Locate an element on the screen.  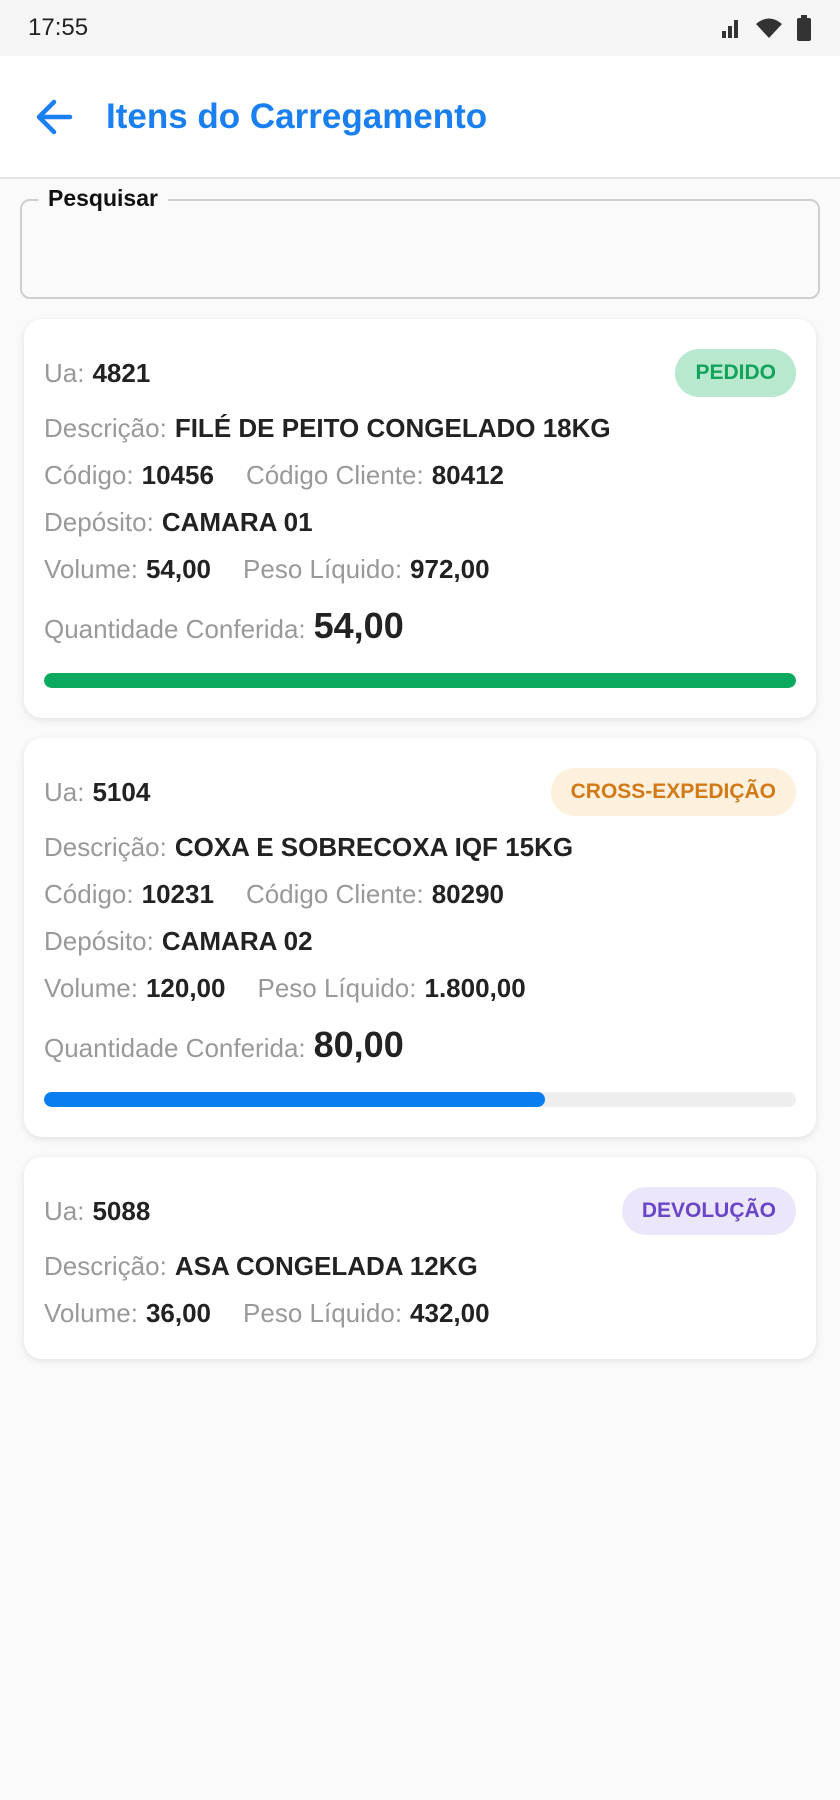
status-icons is located at coordinates (766, 28).